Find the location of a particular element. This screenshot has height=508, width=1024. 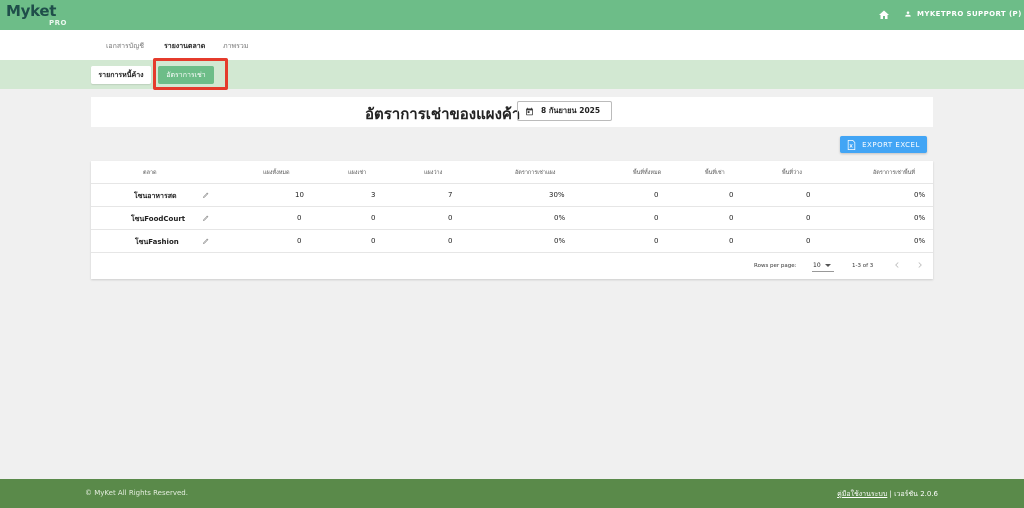

copyright-text: © MyKet All Rights Reserved. is located at coordinates (136, 493).